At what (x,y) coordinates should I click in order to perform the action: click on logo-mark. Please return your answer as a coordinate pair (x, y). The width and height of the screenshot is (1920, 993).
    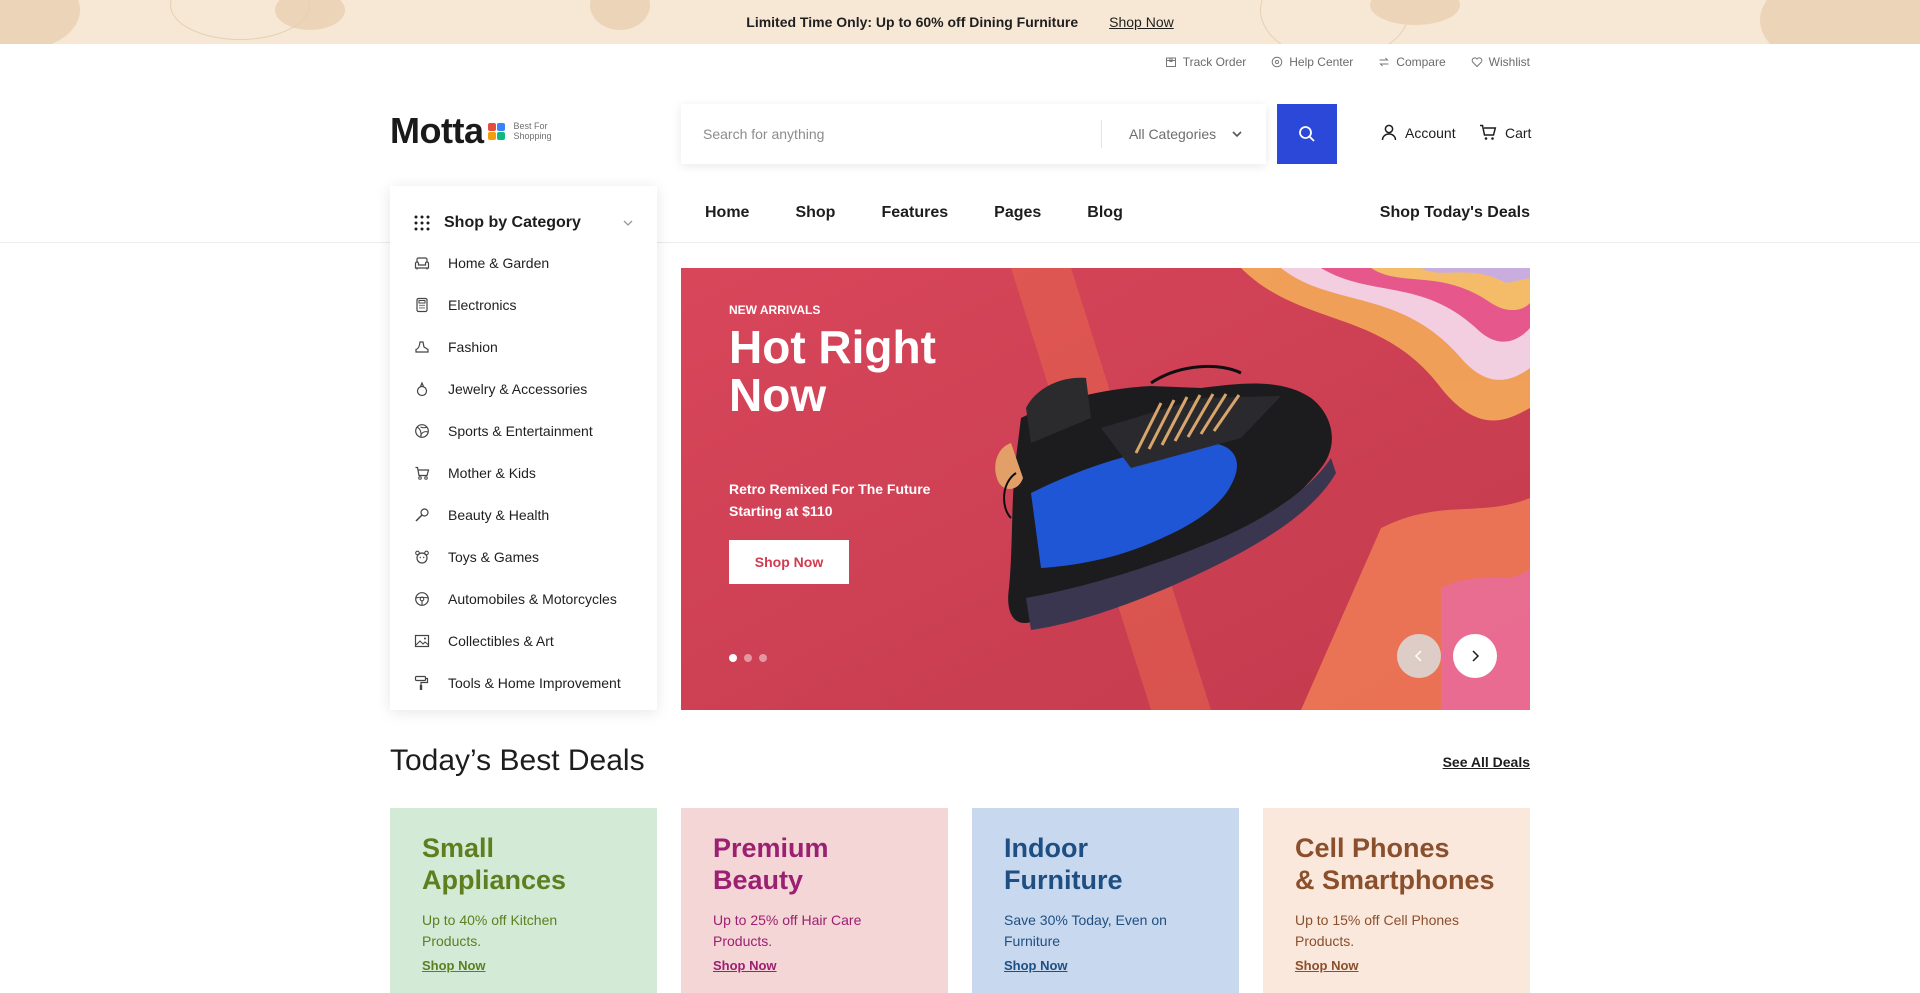
    Looking at the image, I should click on (497, 131).